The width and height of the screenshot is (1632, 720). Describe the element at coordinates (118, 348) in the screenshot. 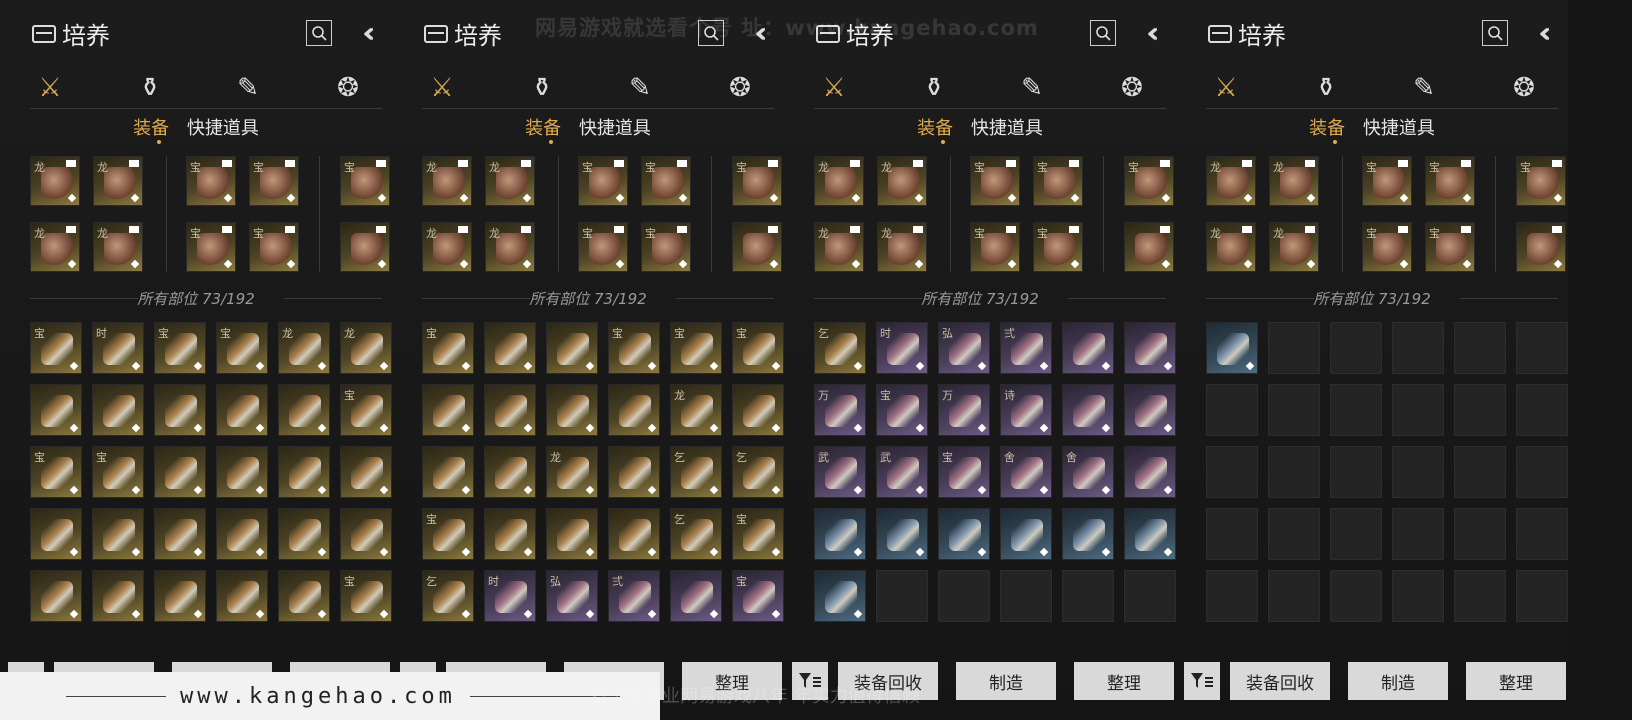

I see `inventory-slot: 时` at that location.